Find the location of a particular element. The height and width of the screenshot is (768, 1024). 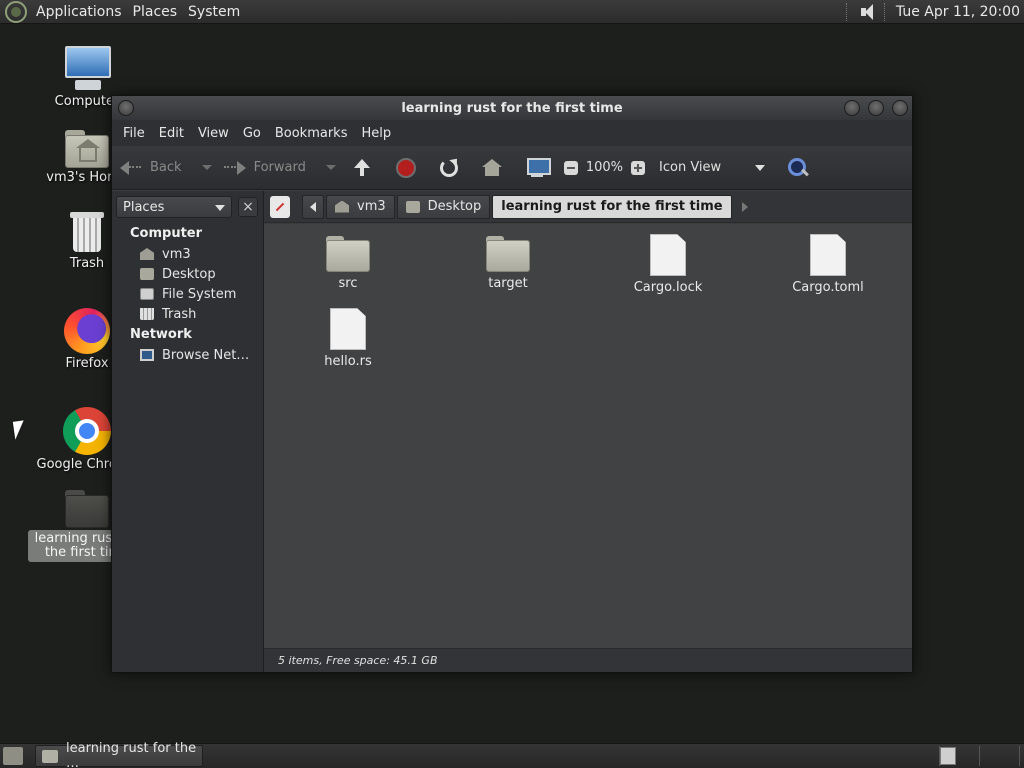

file-item: target is located at coordinates (508, 263).